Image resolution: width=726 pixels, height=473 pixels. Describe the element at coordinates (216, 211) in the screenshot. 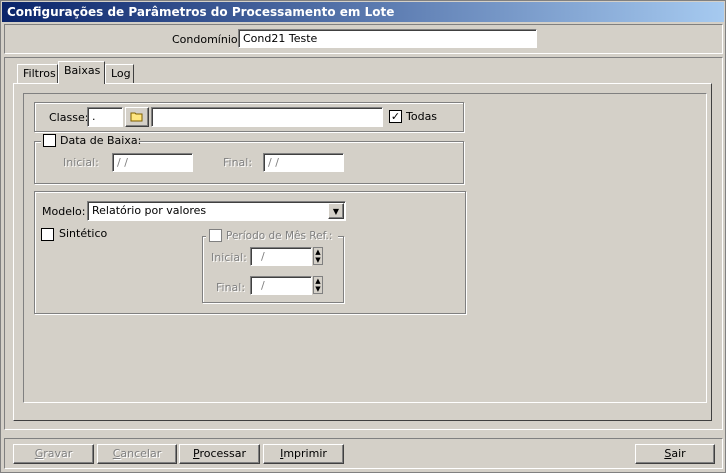

I see `modelo-select: Relatório por valores ▼` at that location.